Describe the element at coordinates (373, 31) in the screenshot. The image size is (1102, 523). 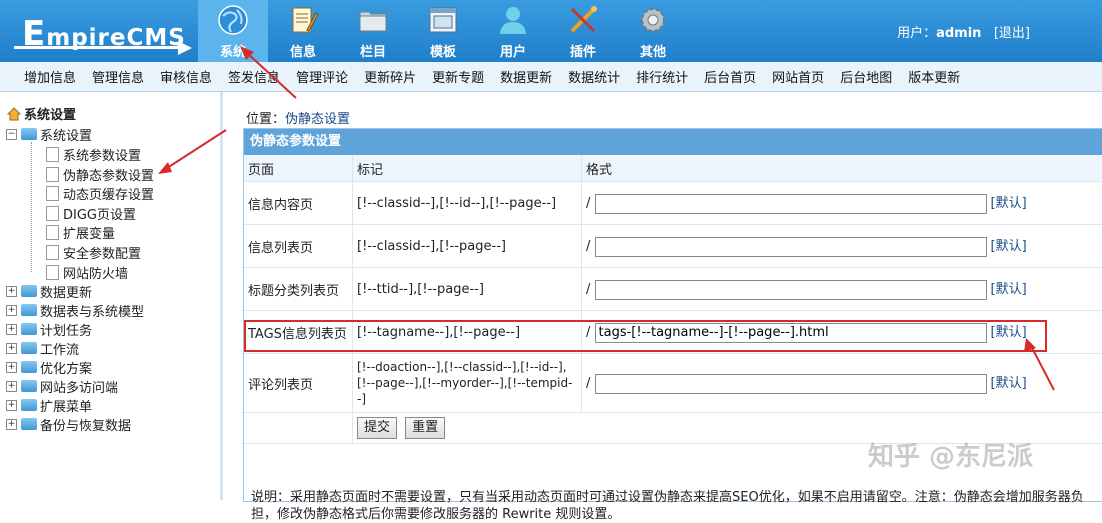
I see `nav-column: 栏目` at that location.